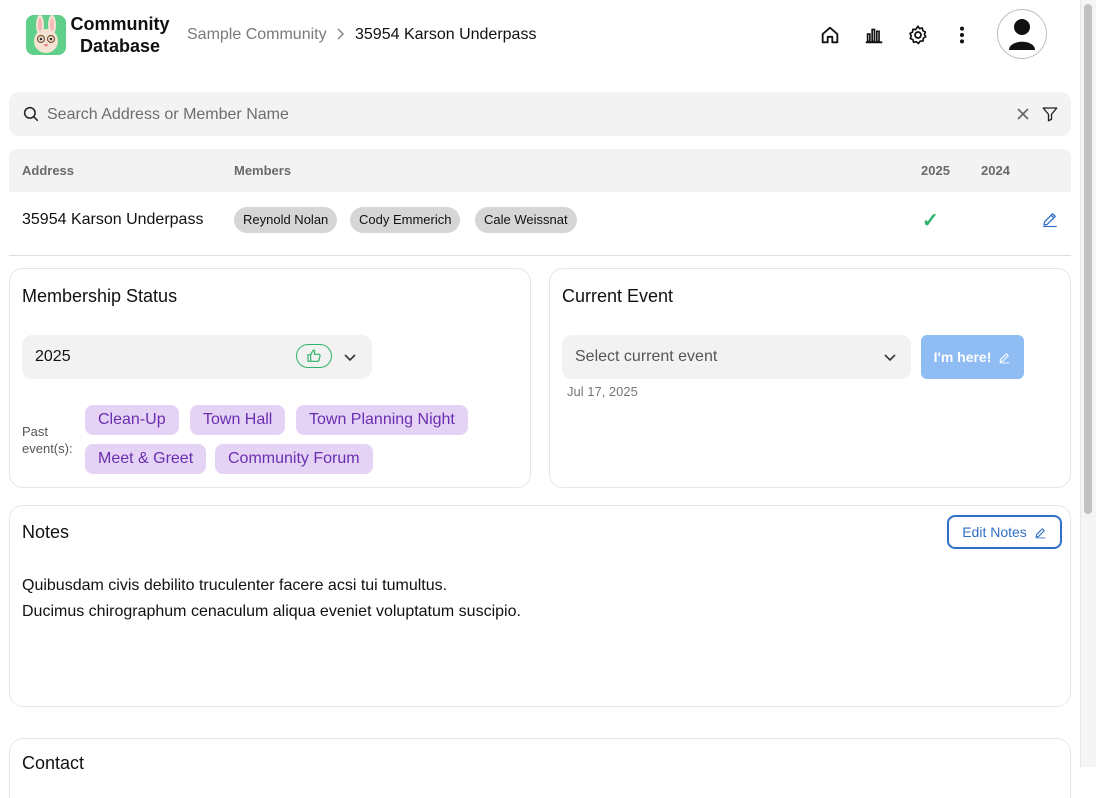  I want to click on thumbs-up-icon, so click(314, 356).